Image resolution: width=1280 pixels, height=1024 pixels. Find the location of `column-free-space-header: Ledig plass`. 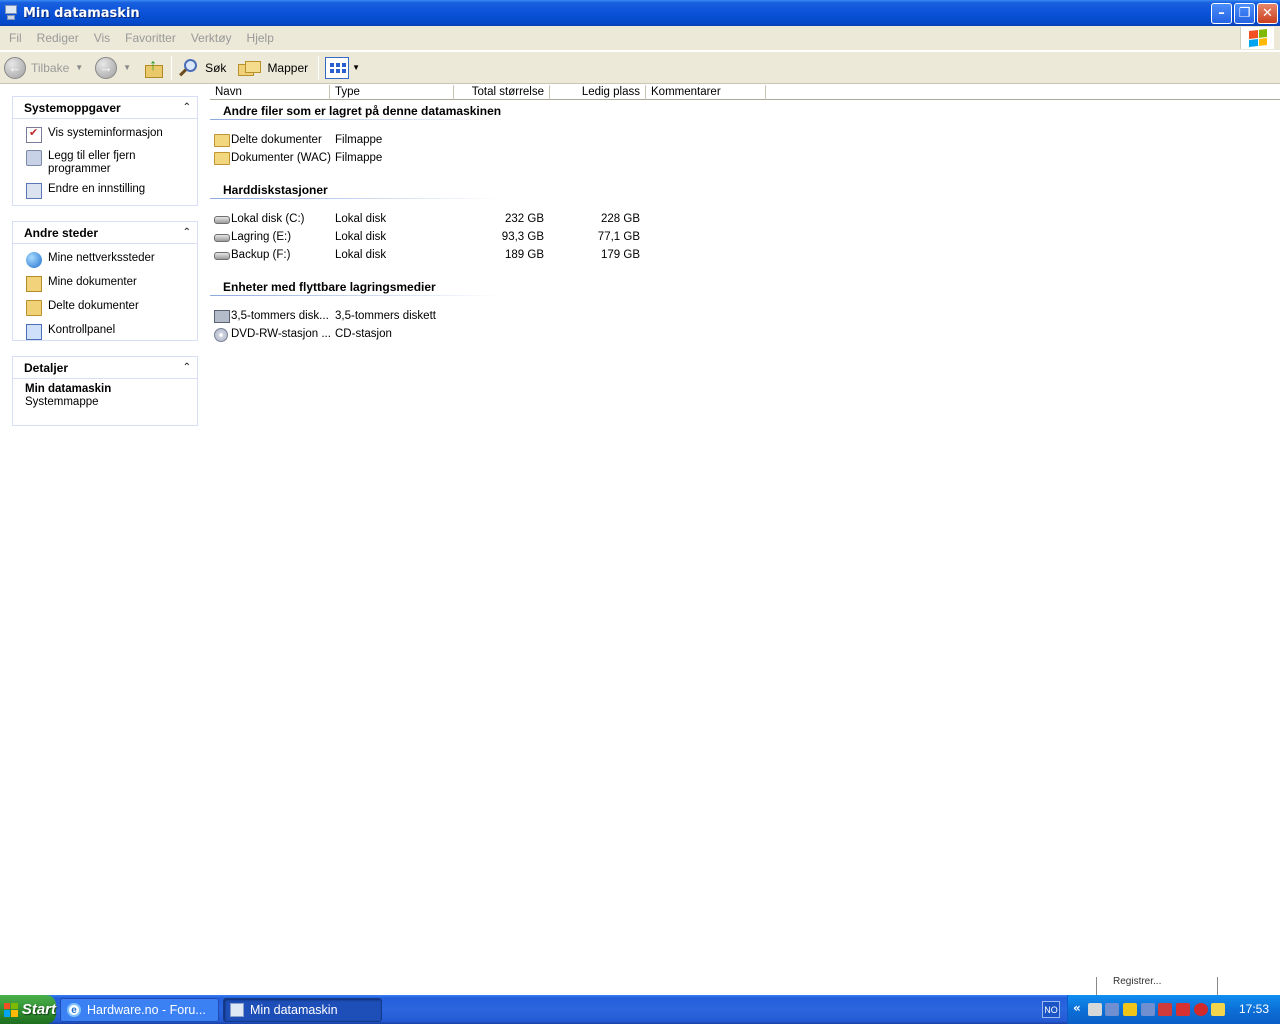

column-free-space-header: Ledig plass is located at coordinates (598, 92).